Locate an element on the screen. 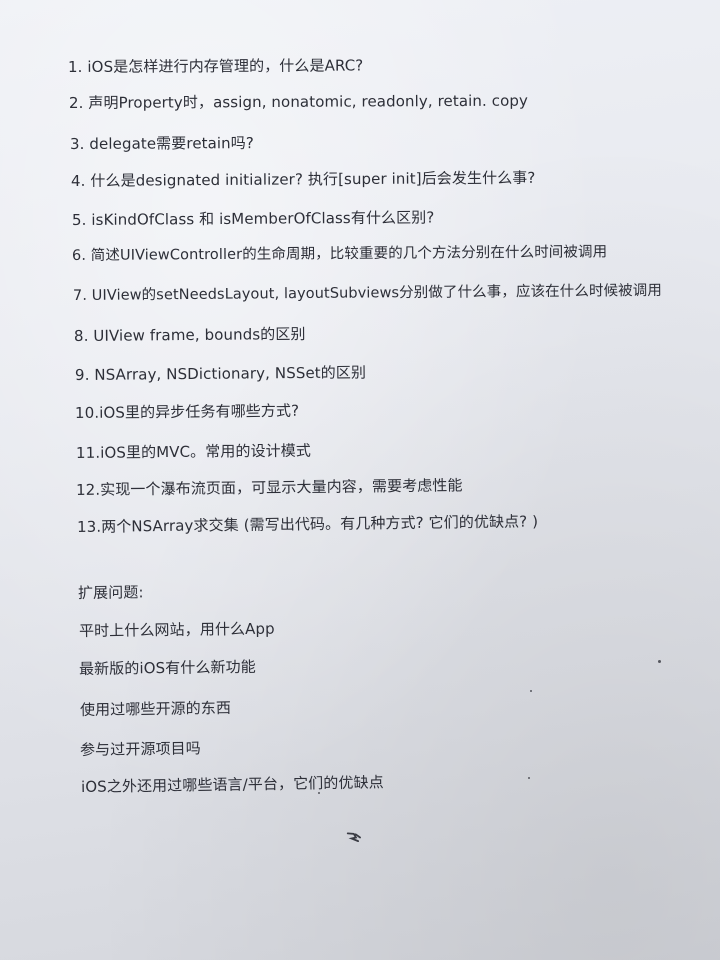  question-3: 3. delegate需要retain吗? is located at coordinates (161, 143).